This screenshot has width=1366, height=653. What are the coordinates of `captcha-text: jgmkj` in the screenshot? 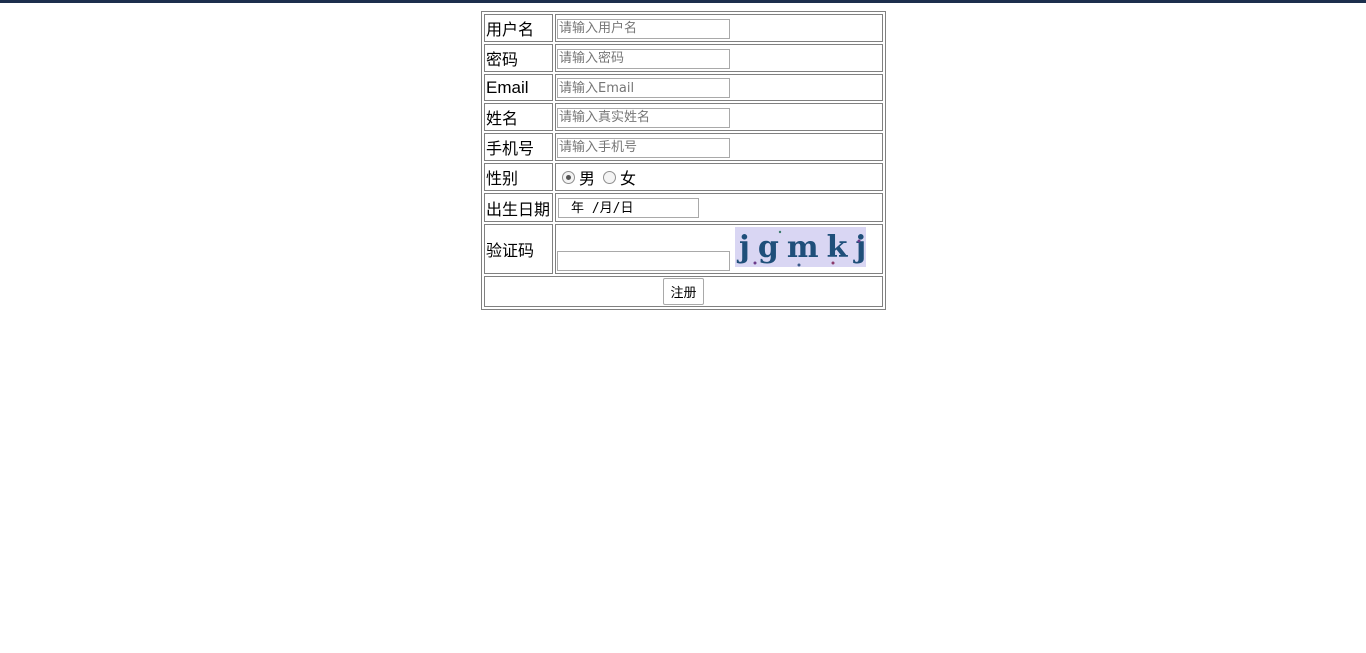 It's located at (801, 247).